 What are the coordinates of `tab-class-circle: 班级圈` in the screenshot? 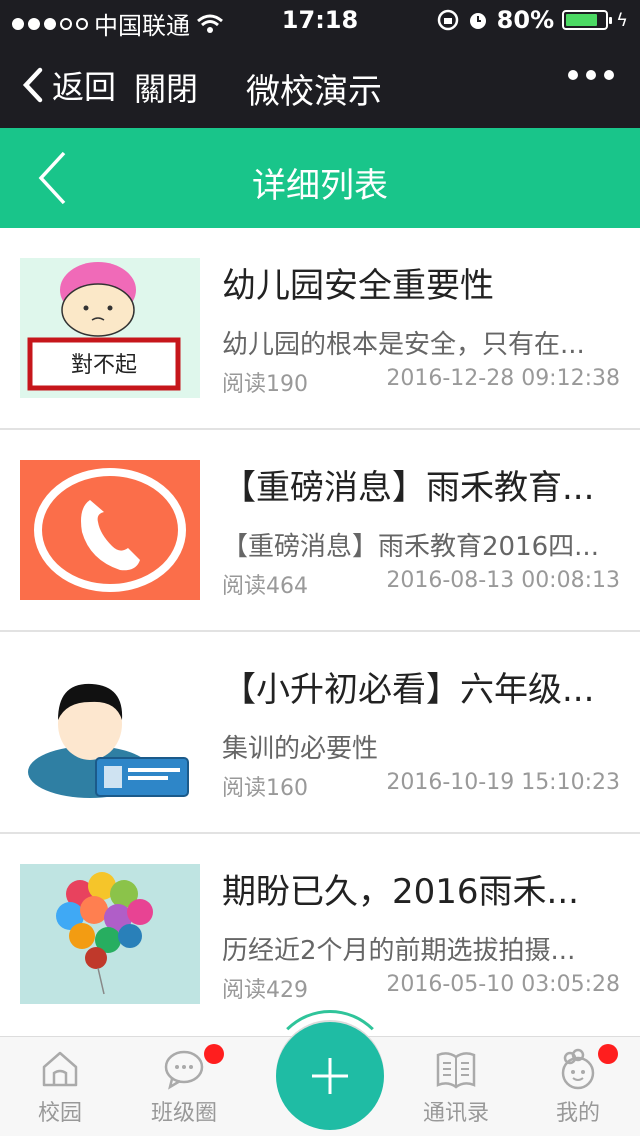 It's located at (184, 1087).